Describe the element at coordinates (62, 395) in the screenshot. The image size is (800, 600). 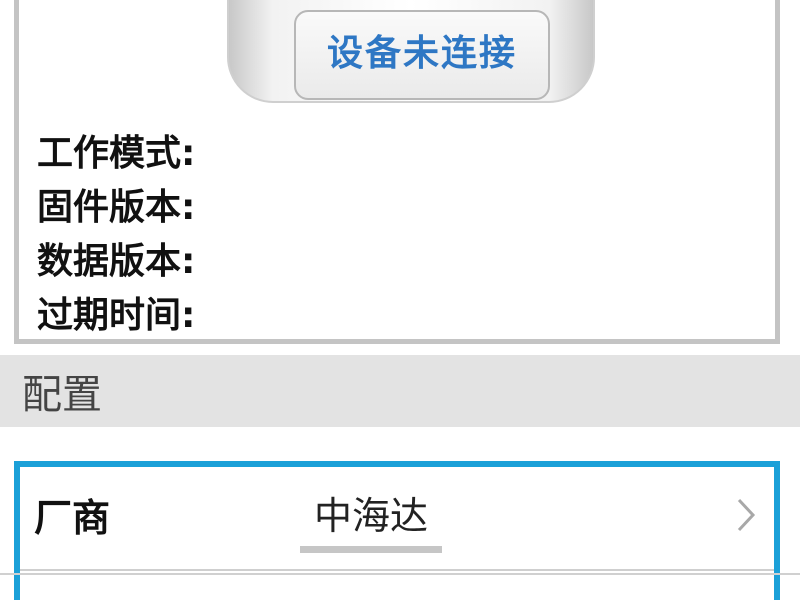
I see `section-title: 配置` at that location.